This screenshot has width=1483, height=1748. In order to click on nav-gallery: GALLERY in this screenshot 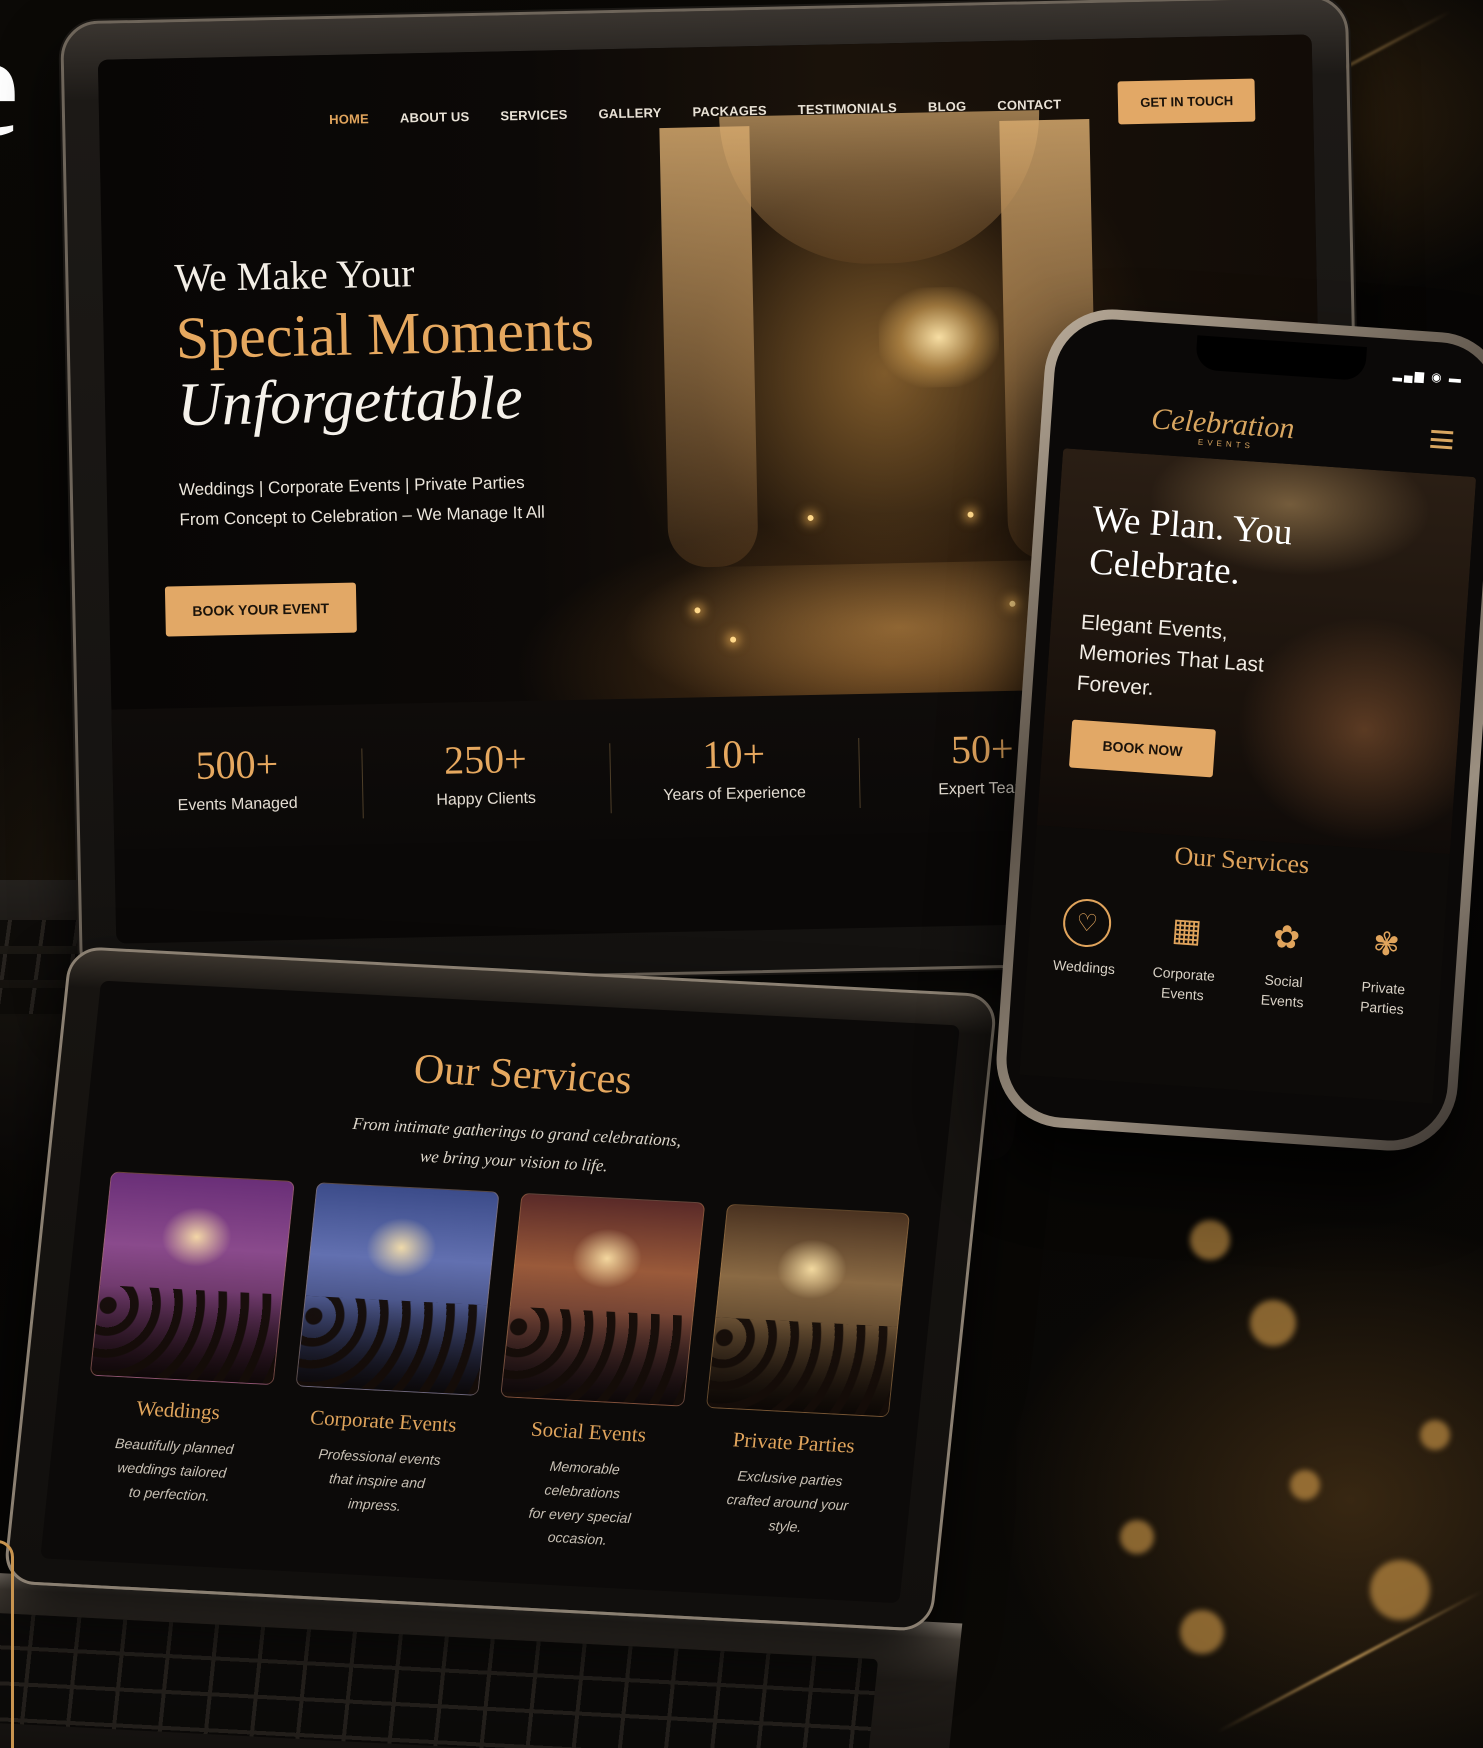, I will do `click(629, 113)`.